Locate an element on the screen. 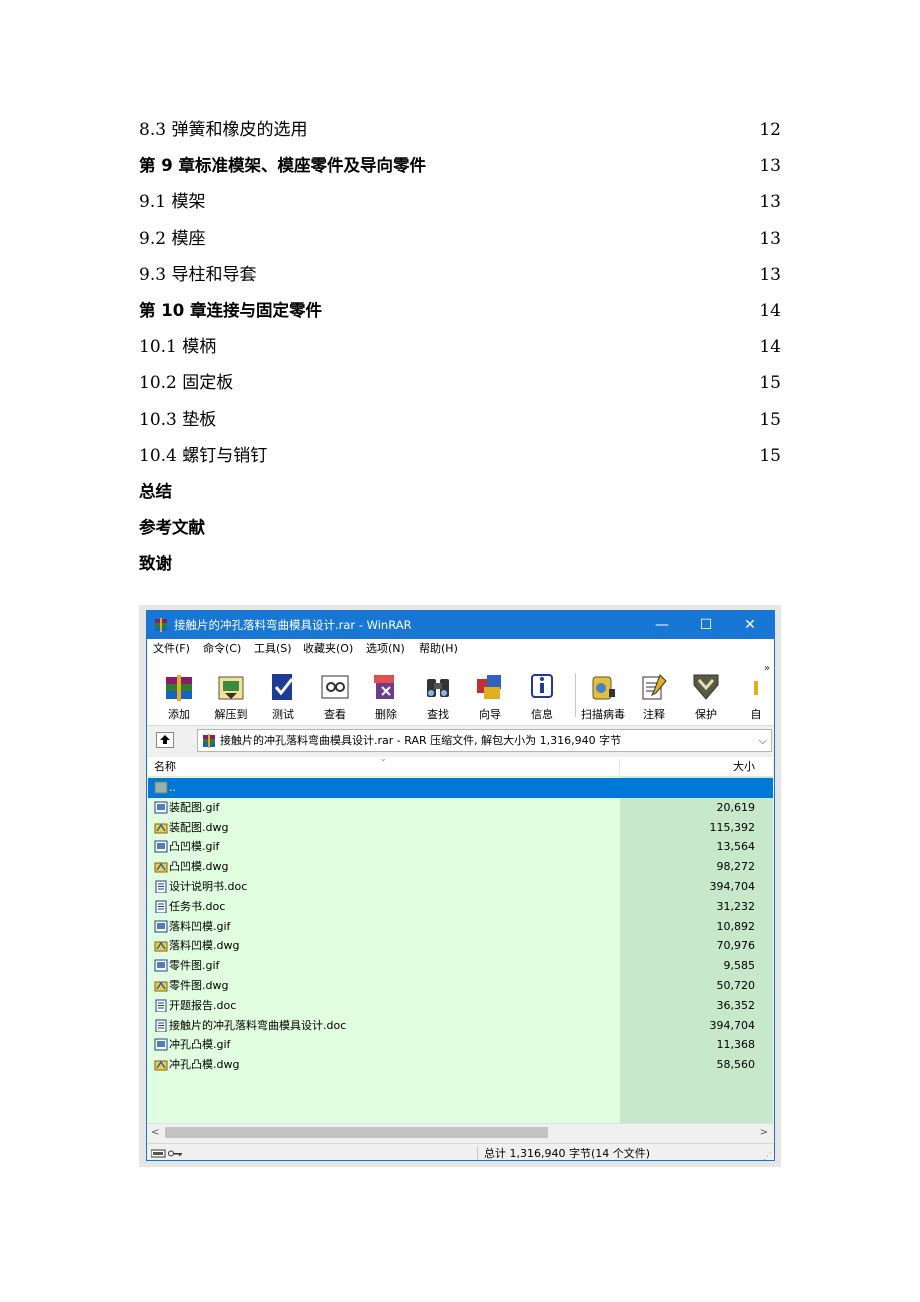  toc-entry: 致谢 is located at coordinates (460, 564).